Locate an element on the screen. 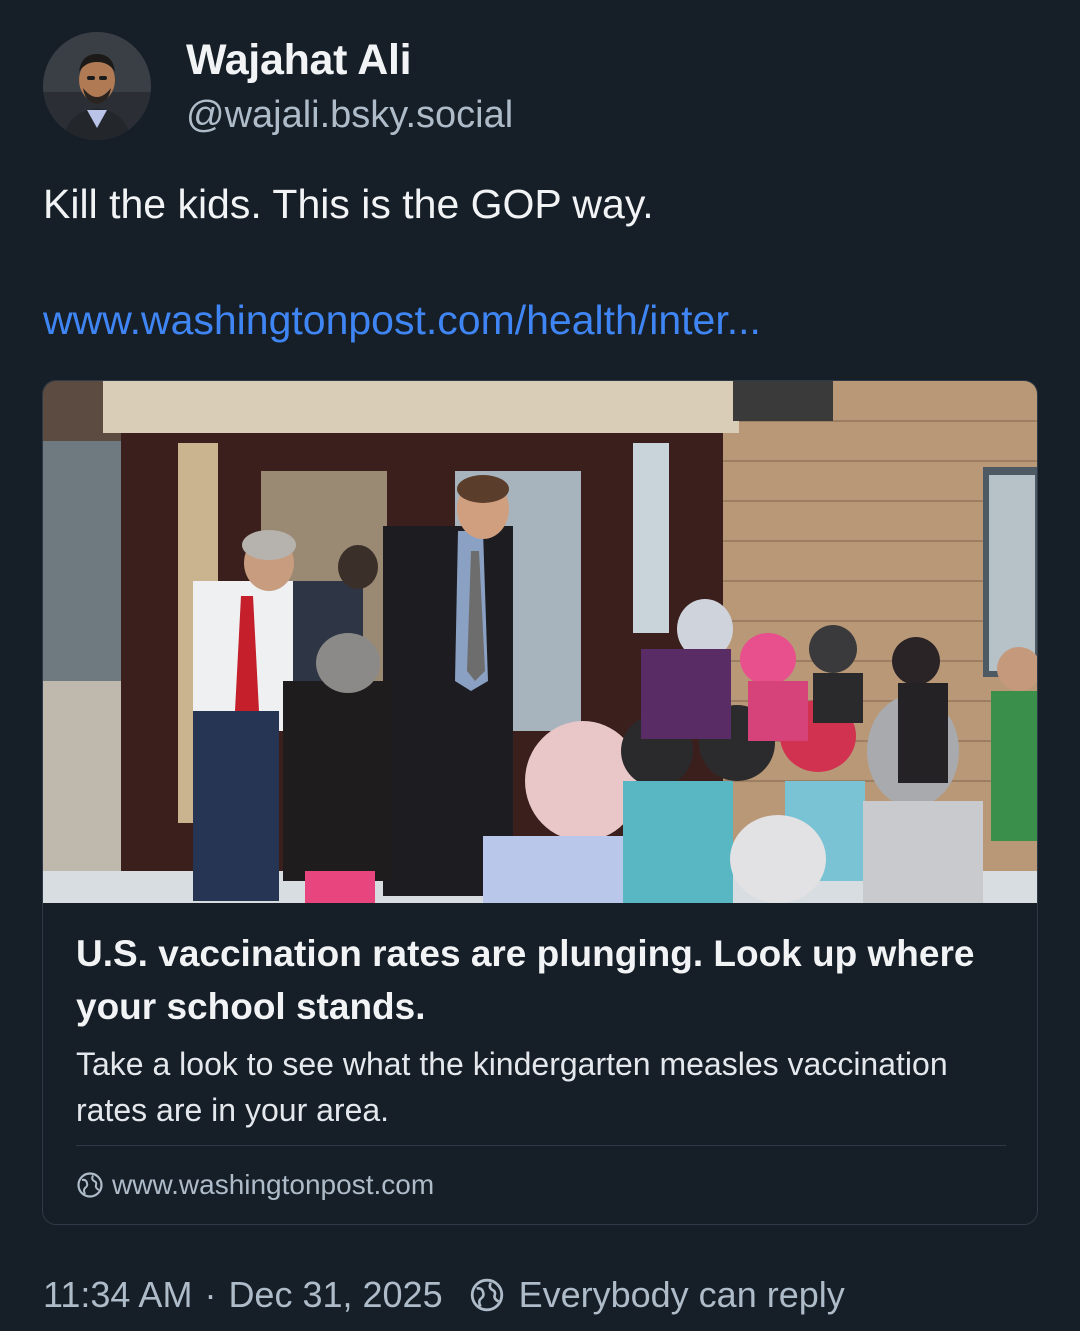  avatar-image is located at coordinates (97, 86).